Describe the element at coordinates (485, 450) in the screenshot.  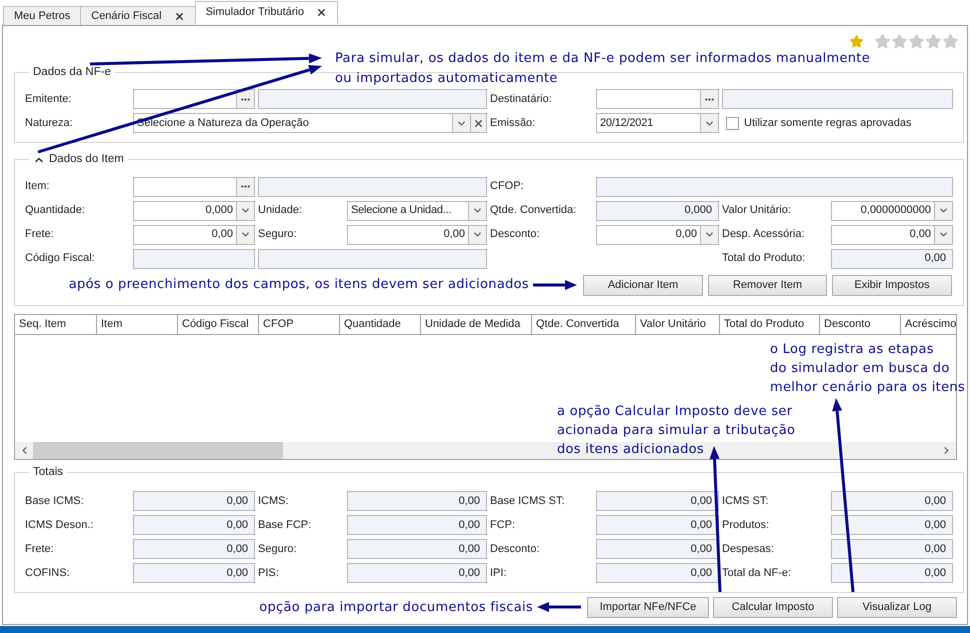
I see `horizontal-scrollbar` at that location.